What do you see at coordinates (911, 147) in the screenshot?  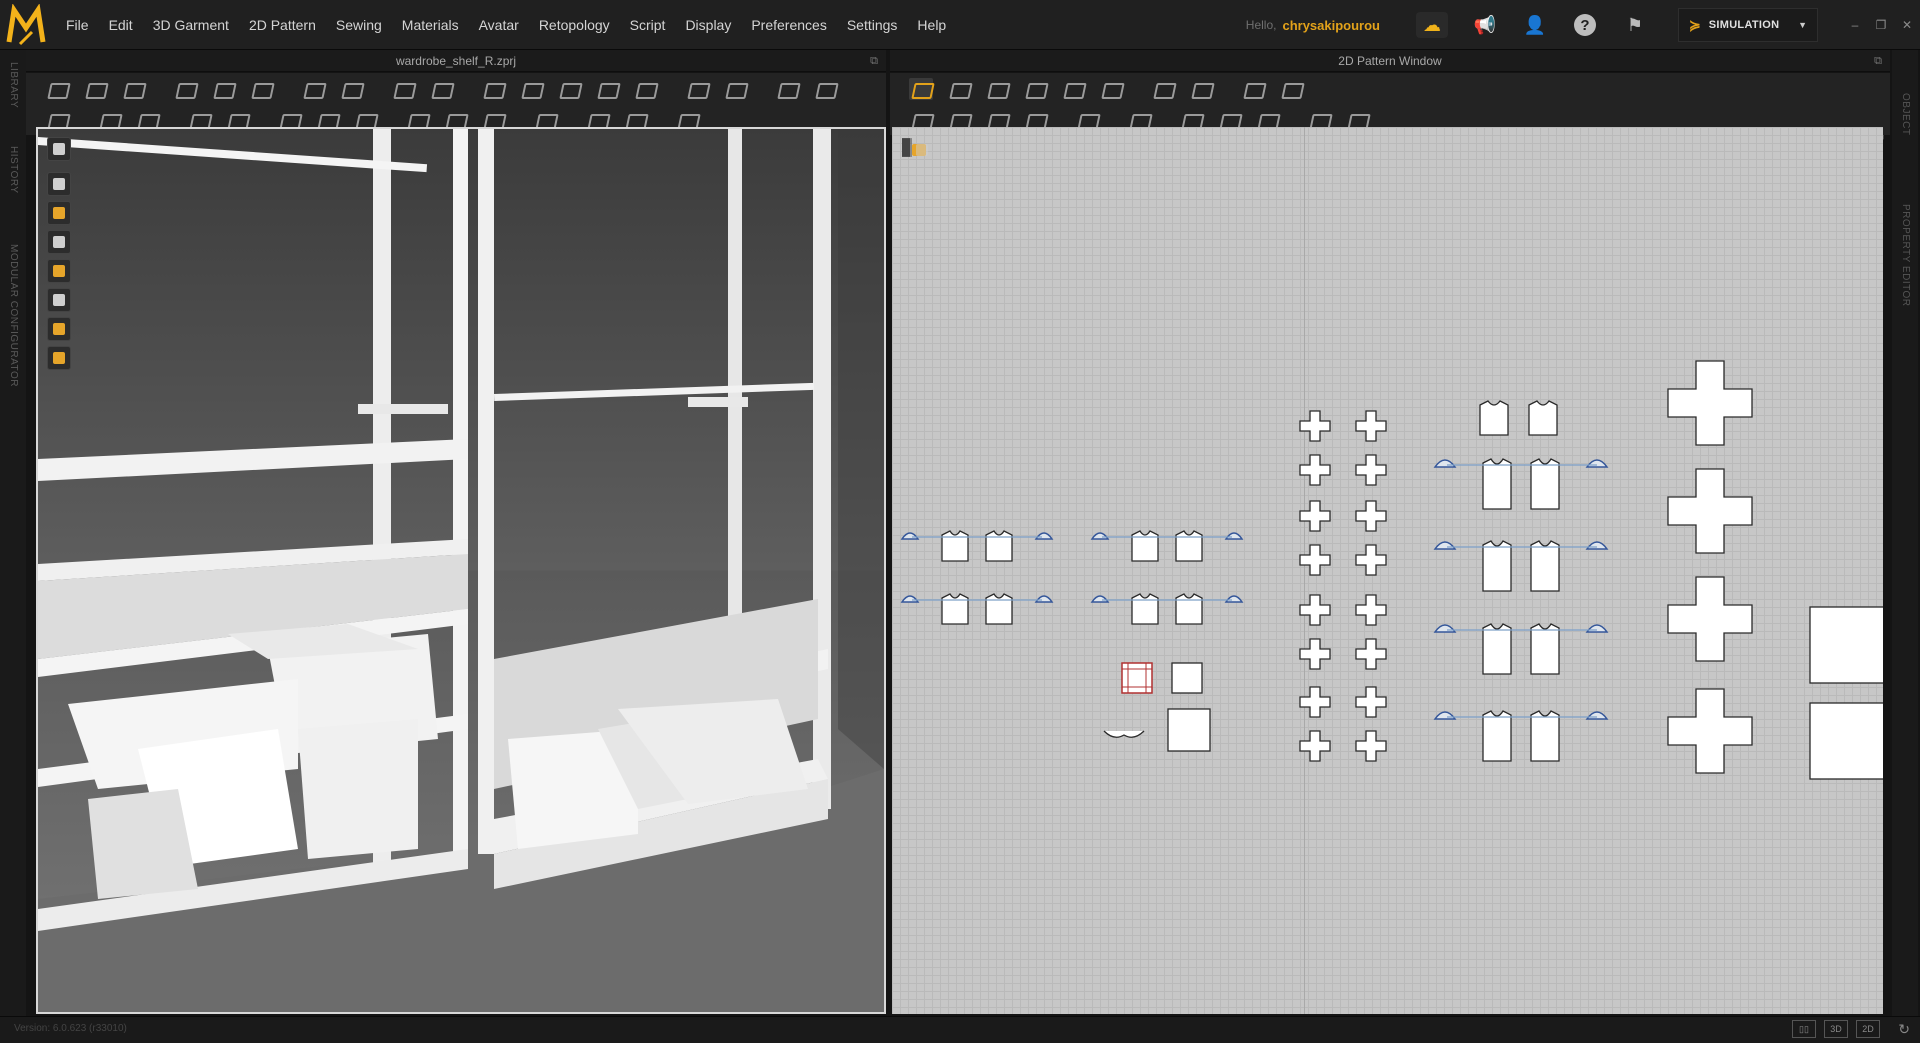 I see `pattern-layer-icon` at bounding box center [911, 147].